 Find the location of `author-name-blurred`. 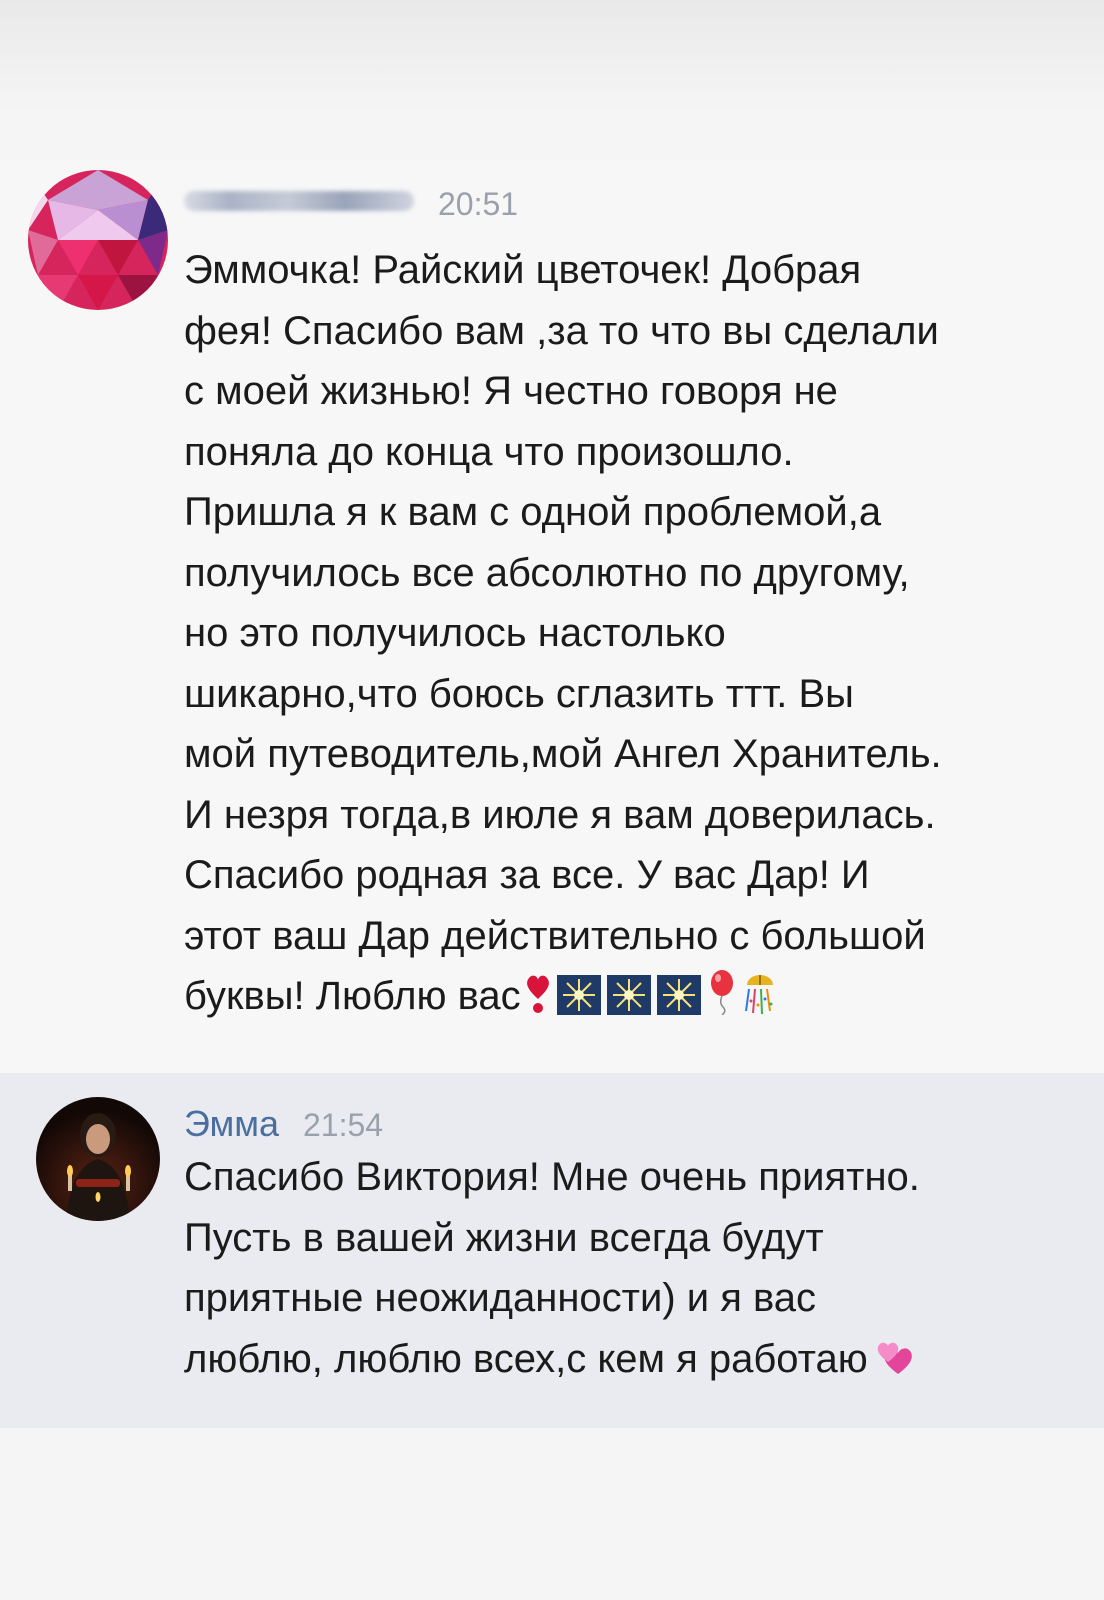

author-name-blurred is located at coordinates (299, 201).